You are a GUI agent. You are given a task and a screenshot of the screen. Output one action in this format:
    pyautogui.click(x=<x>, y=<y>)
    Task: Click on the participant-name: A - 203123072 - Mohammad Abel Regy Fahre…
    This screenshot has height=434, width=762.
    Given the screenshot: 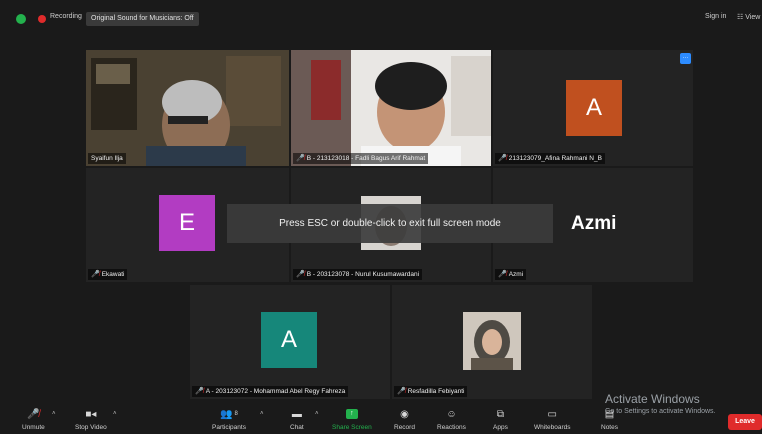 What is the action you would take?
    pyautogui.click(x=275, y=391)
    